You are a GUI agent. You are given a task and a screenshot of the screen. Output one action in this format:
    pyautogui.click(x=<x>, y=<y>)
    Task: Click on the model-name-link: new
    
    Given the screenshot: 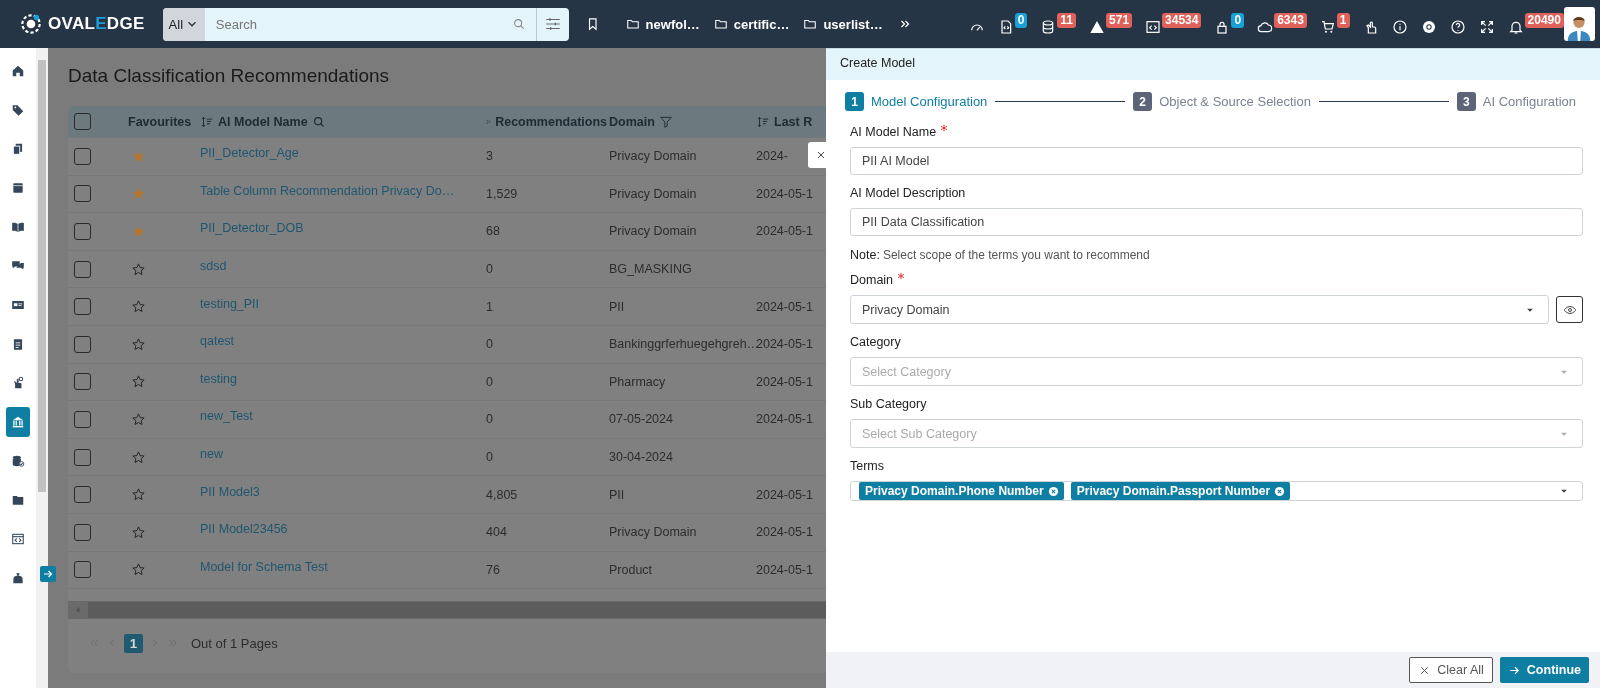 What is the action you would take?
    pyautogui.click(x=211, y=454)
    